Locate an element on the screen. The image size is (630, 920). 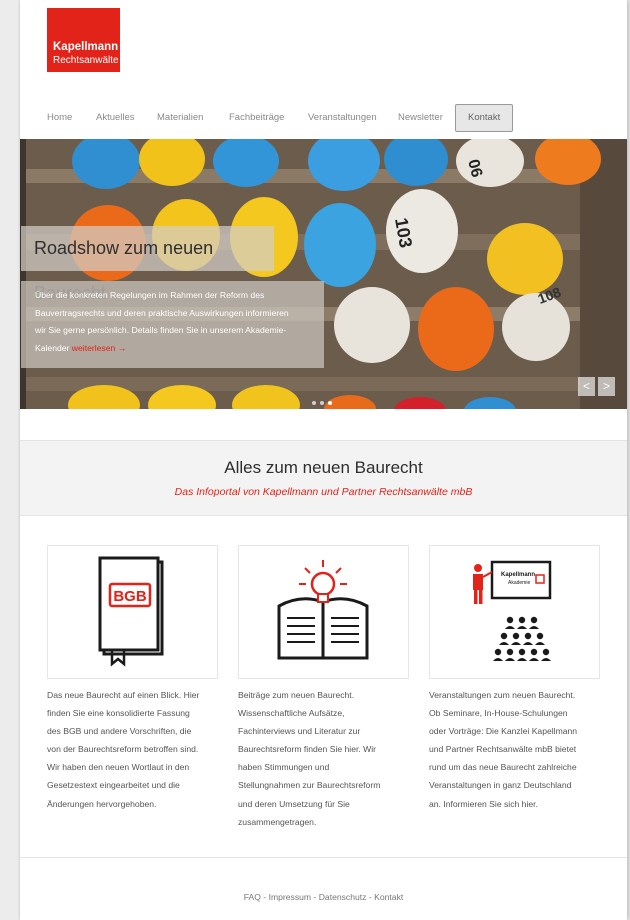
desc-line: Beiträge zum neuen Baurecht. is located at coordinates (296, 695).